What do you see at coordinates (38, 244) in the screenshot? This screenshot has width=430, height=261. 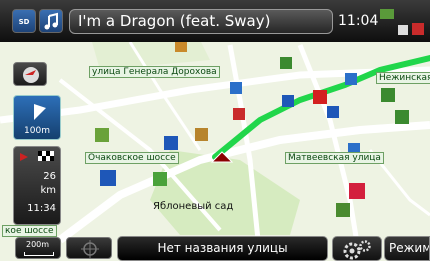 I see `scale-value: 200m` at bounding box center [38, 244].